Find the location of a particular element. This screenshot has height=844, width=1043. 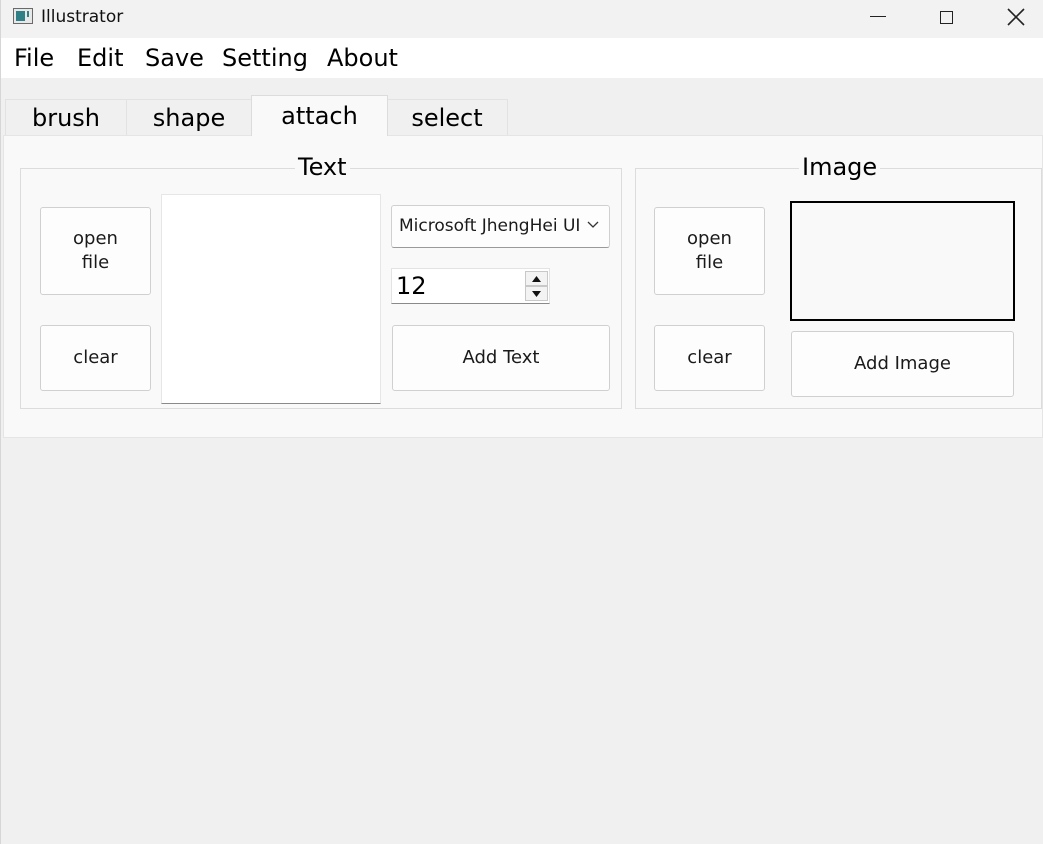

triangle-up-icon is located at coordinates (536, 278).